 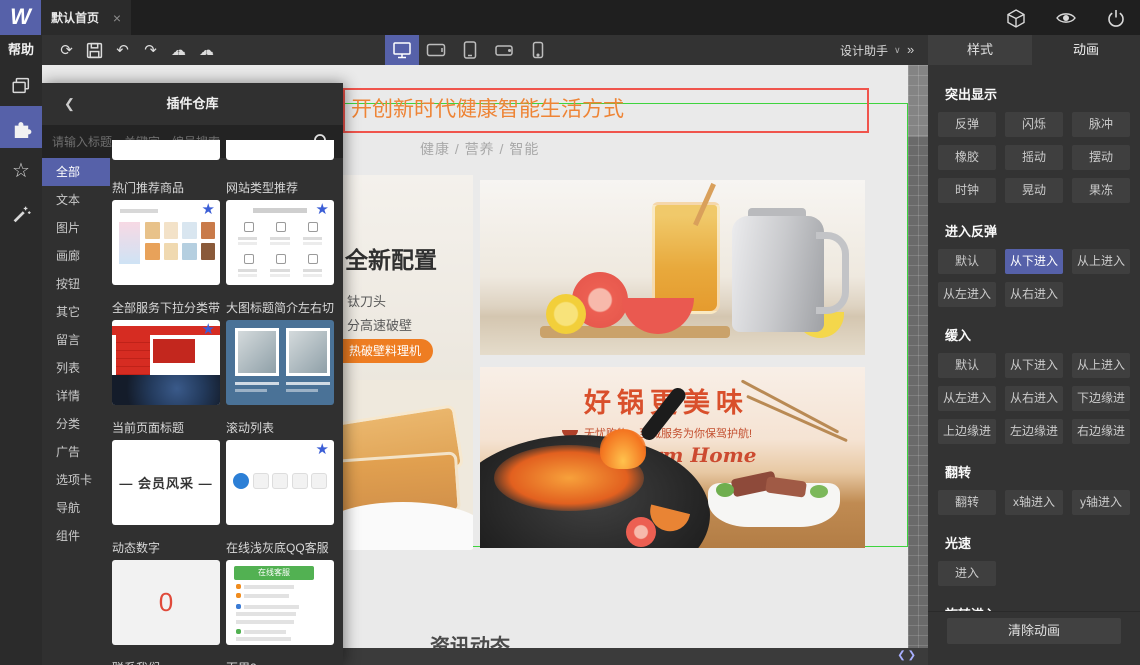 I want to click on category-item: 全部, so click(x=76, y=172).